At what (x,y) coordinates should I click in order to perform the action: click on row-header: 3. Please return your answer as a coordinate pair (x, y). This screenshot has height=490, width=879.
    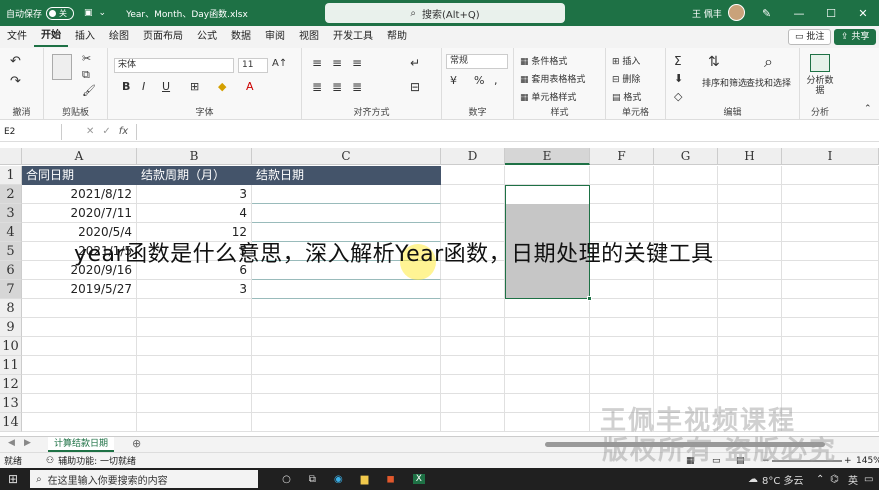
    Looking at the image, I should click on (11, 213).